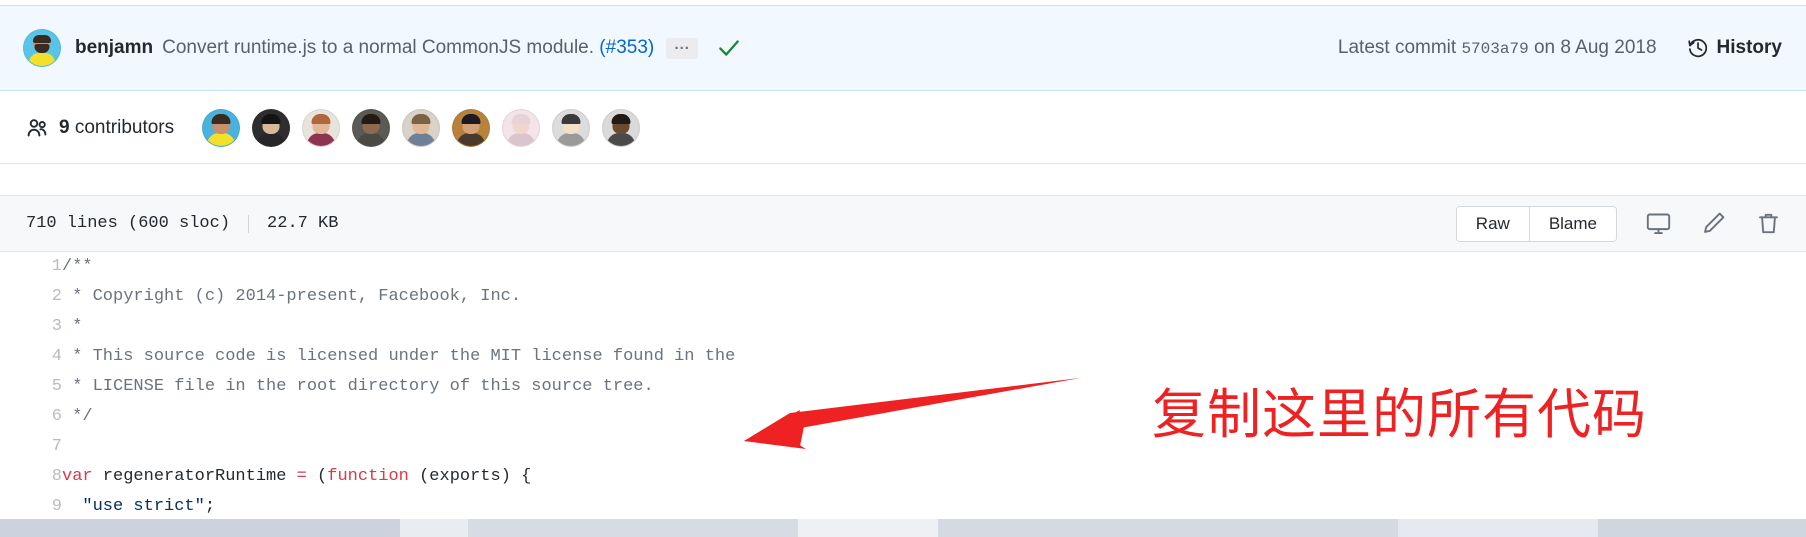 The height and width of the screenshot is (537, 1806). I want to click on raw-button: Raw, so click(1493, 223).